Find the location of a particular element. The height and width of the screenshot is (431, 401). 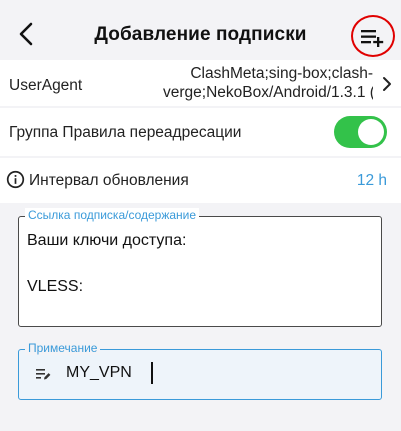

toggle-knob is located at coordinates (371, 132).